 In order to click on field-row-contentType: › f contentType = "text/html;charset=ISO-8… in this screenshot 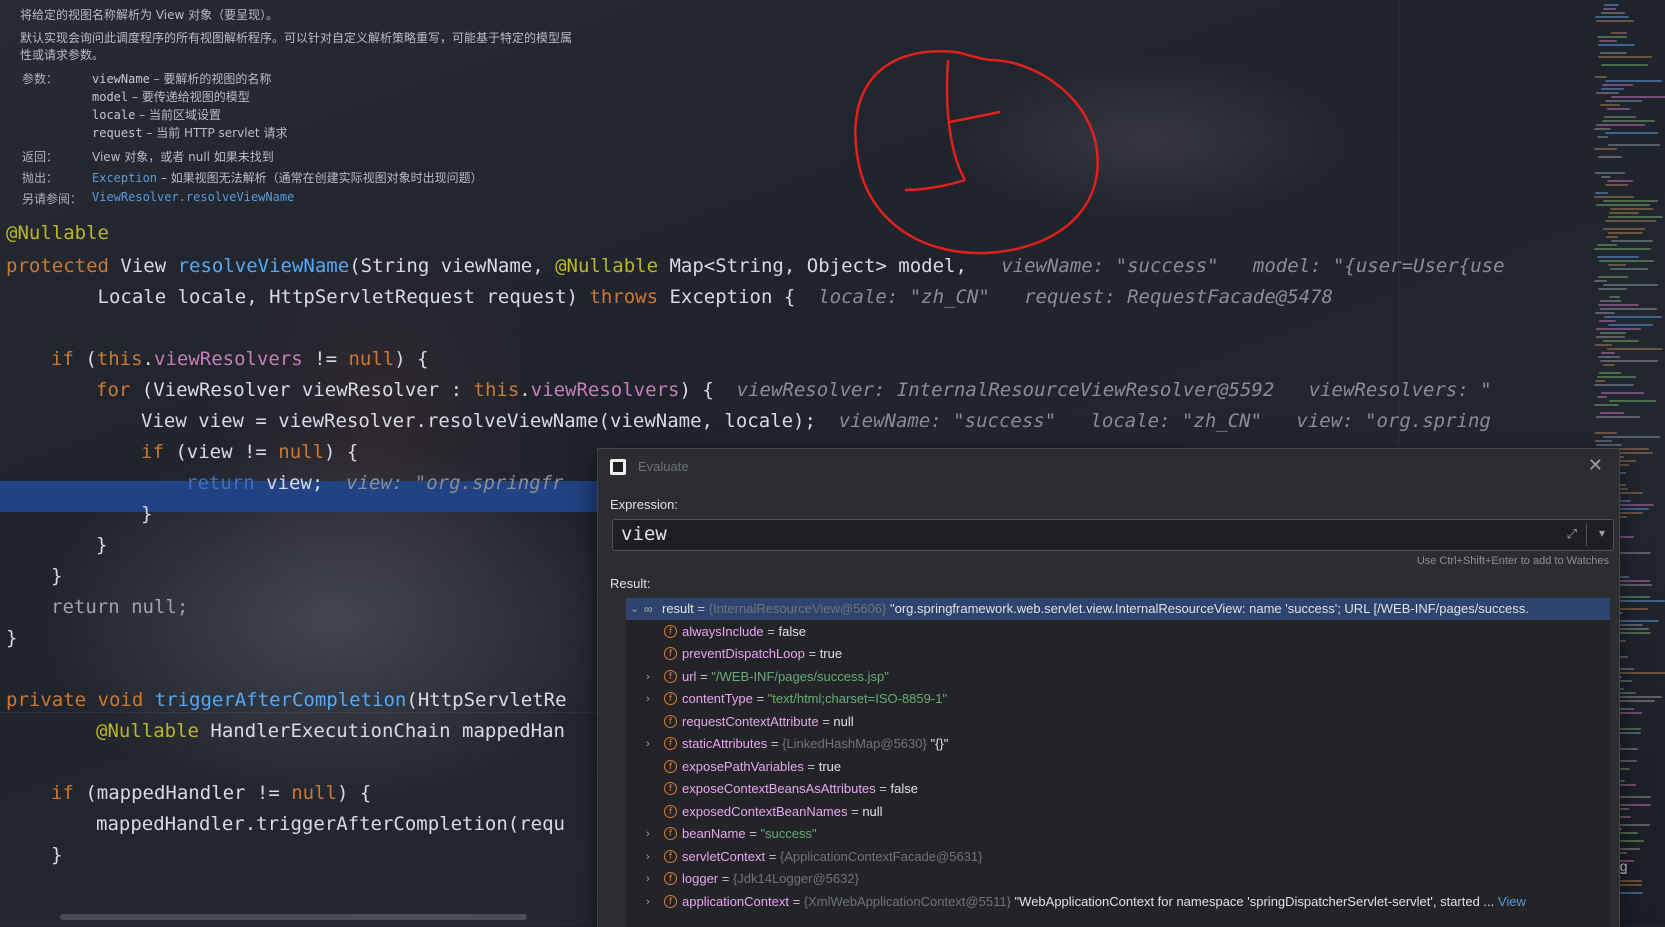, I will do `click(1118, 699)`.